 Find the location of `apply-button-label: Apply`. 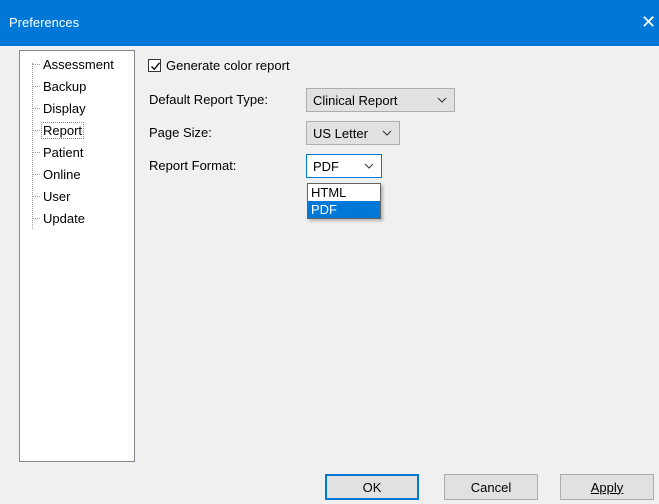

apply-button-label: Apply is located at coordinates (607, 487).